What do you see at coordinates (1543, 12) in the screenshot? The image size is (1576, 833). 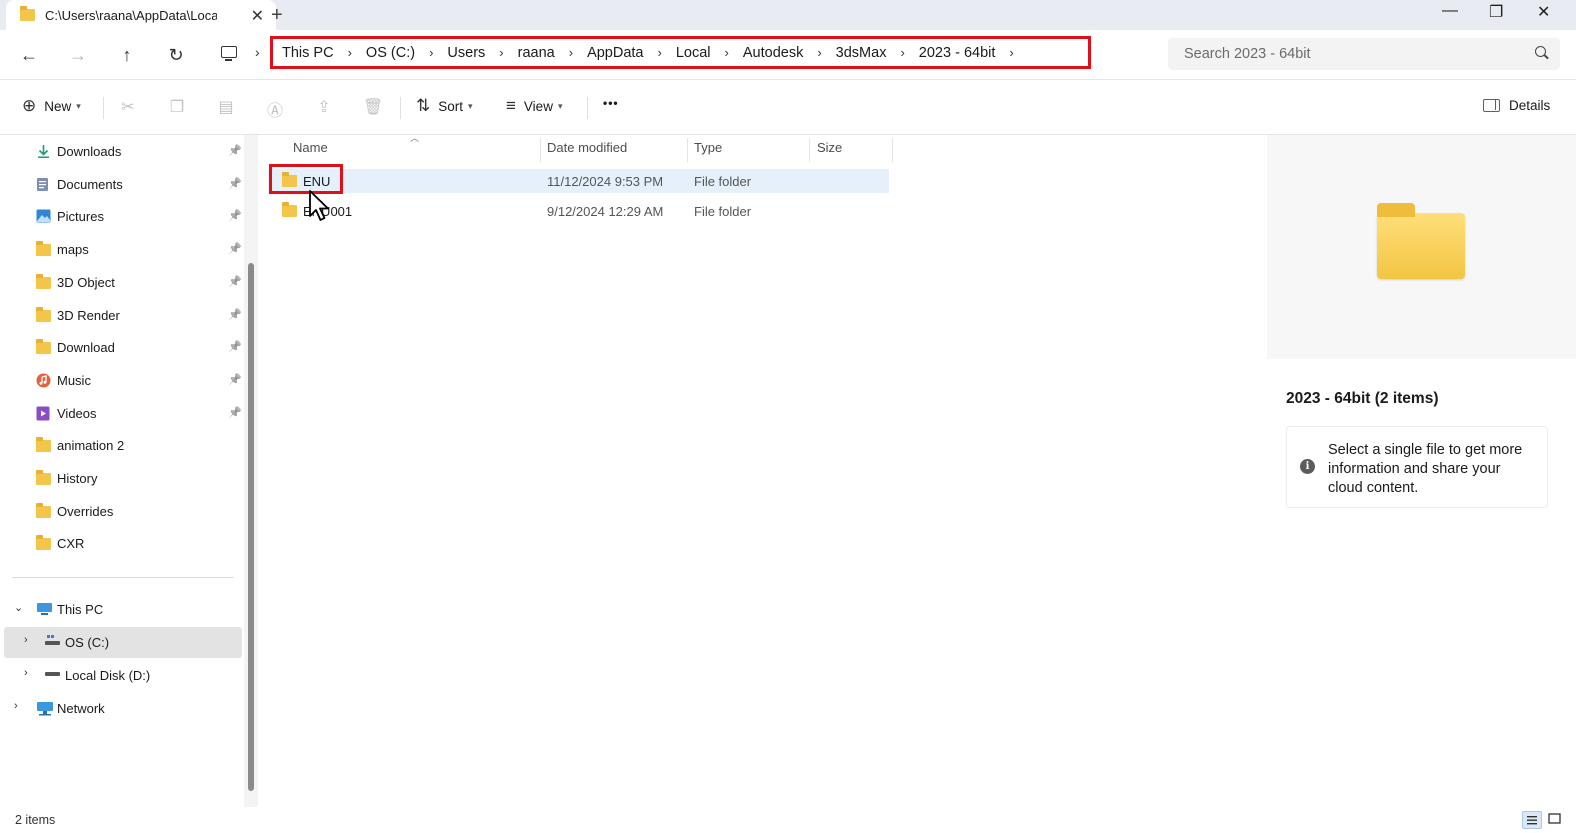 I see `close-window-button: ✕` at bounding box center [1543, 12].